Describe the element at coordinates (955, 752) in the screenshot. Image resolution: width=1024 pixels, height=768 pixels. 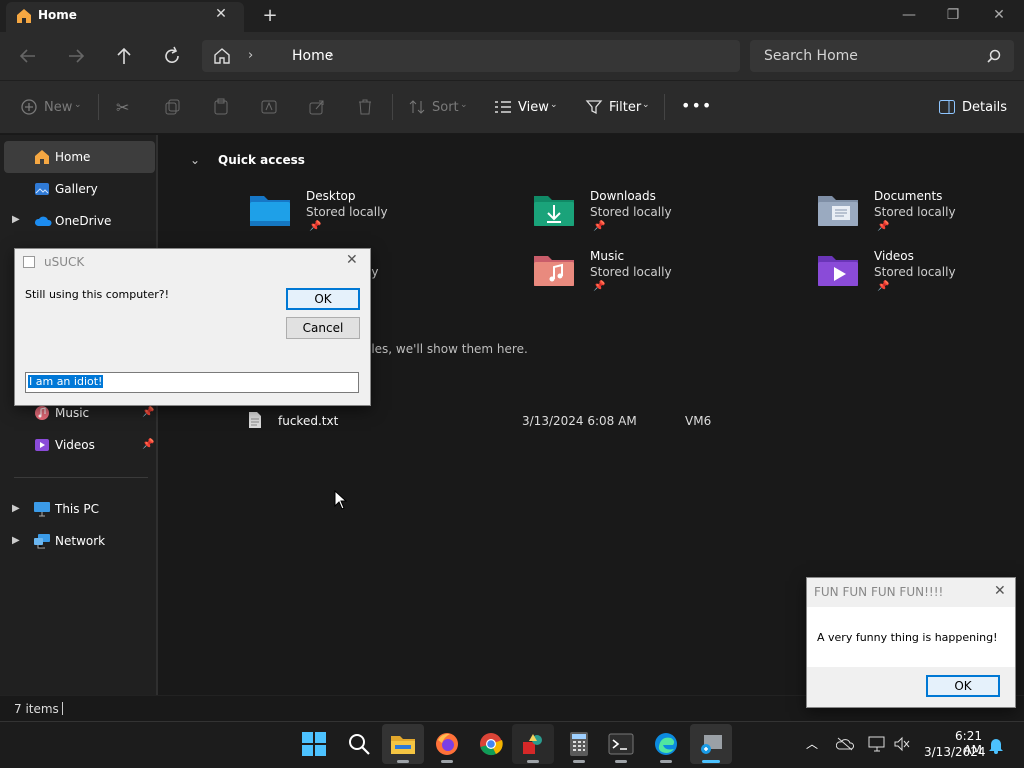
I see `clock-date: 3/13/2024` at that location.